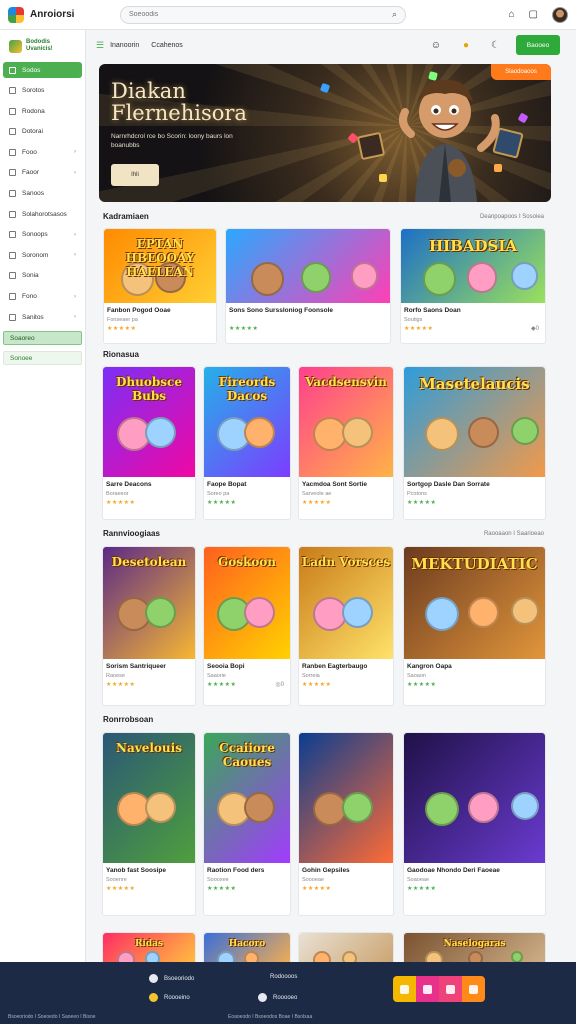 The width and height of the screenshot is (576, 1024). I want to click on game-title: Fanbon Pogod Ooae, so click(161, 310).